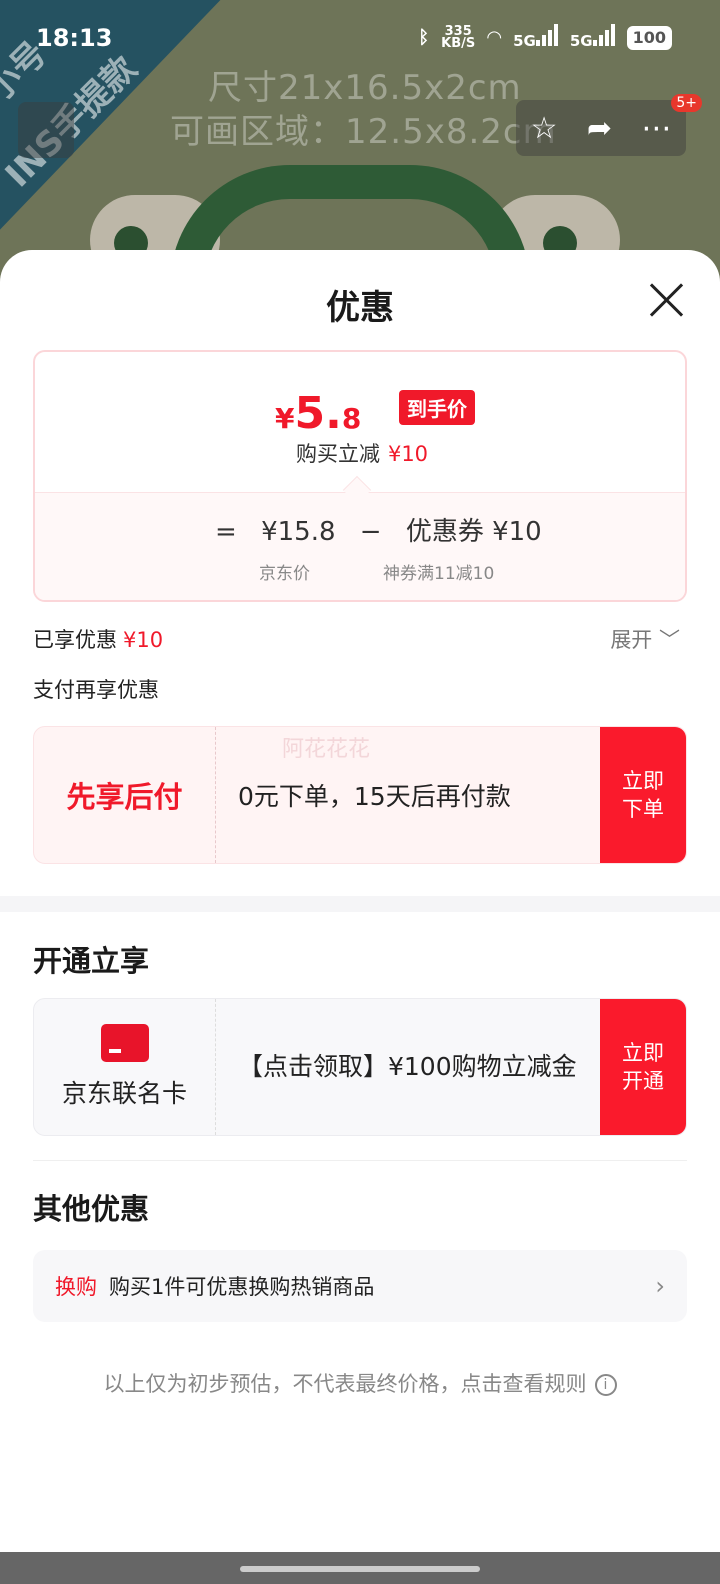  Describe the element at coordinates (76, 1287) in the screenshot. I see `swap-tag: 换购` at that location.